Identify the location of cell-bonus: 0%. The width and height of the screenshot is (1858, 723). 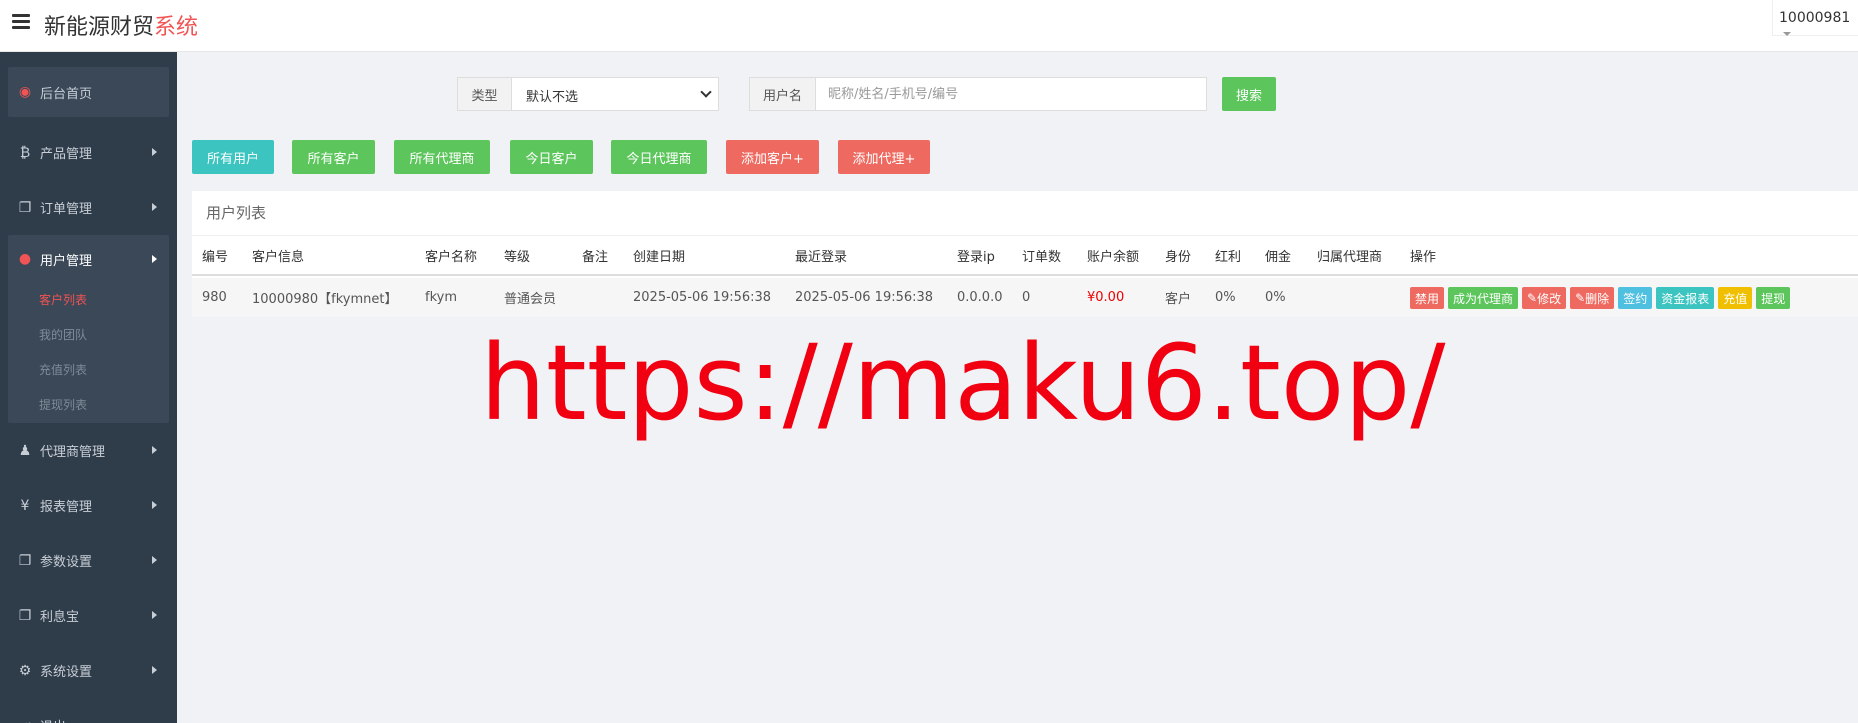
(1225, 297).